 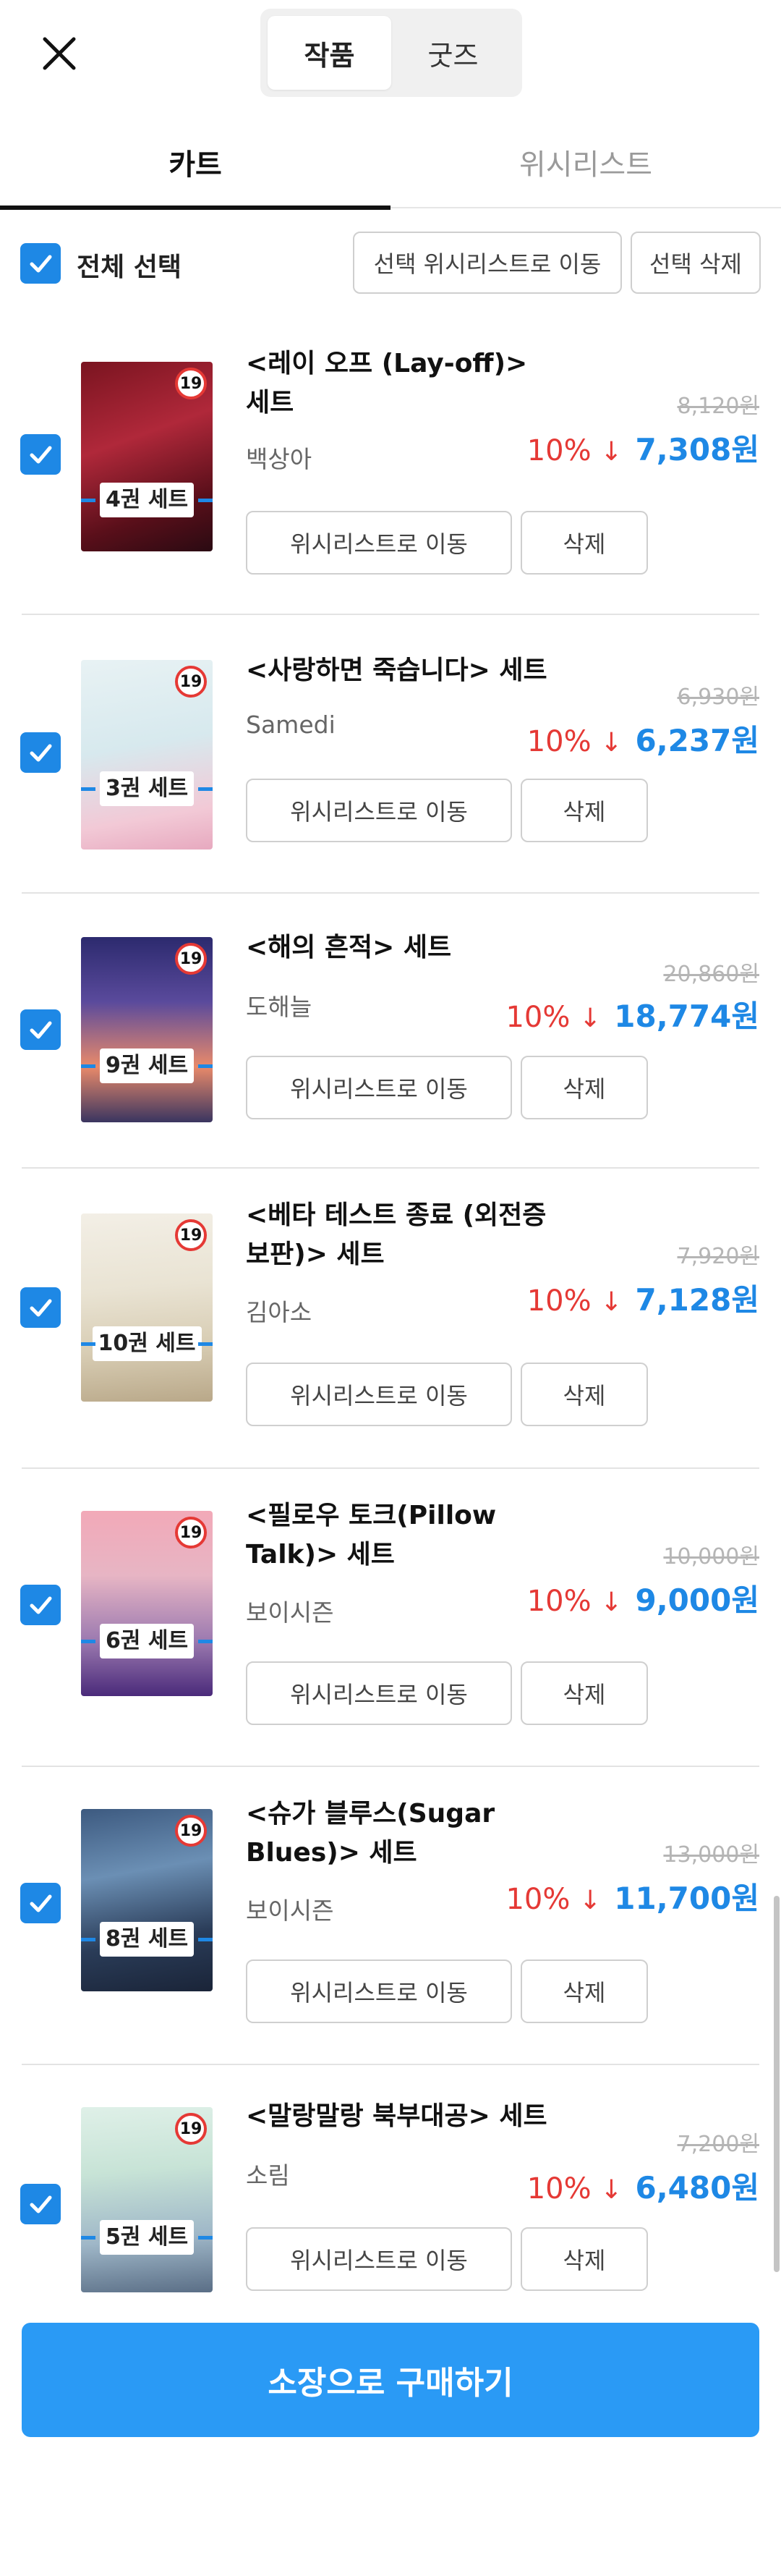 What do you see at coordinates (585, 162) in the screenshot?
I see `tab-wishlist: 위시리스트` at bounding box center [585, 162].